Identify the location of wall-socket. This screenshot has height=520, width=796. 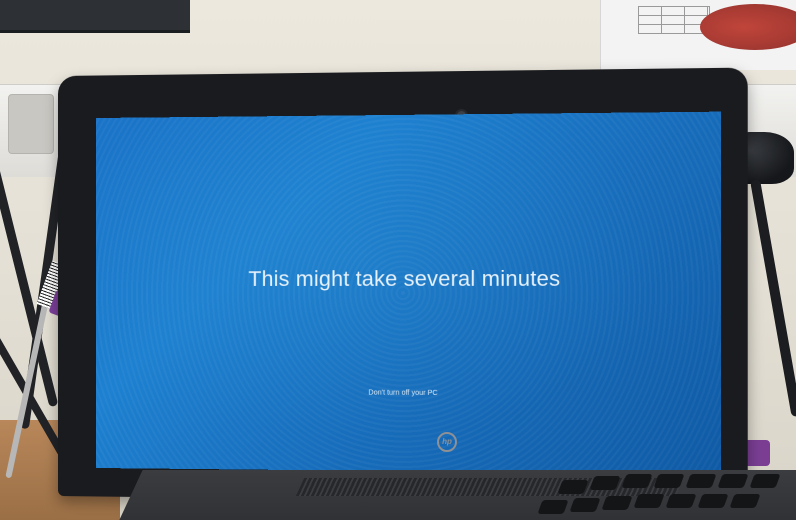
(31, 124).